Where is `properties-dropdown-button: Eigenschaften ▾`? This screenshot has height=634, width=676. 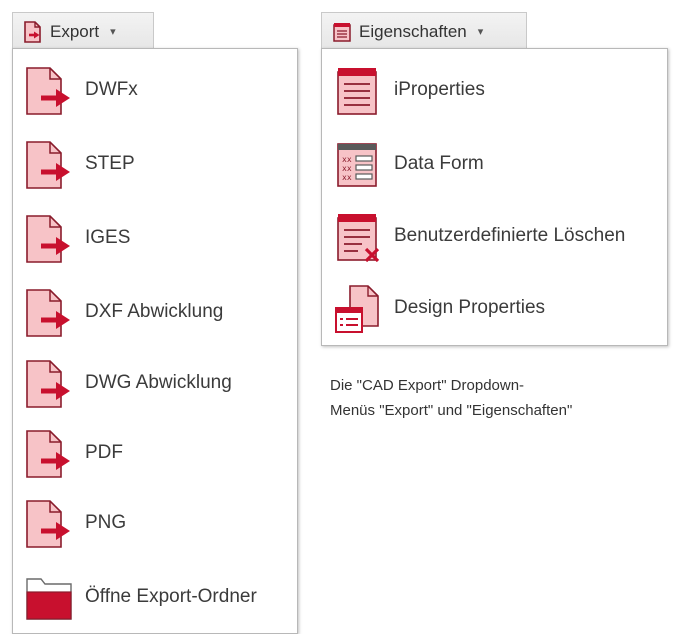 properties-dropdown-button: Eigenschaften ▾ is located at coordinates (424, 31).